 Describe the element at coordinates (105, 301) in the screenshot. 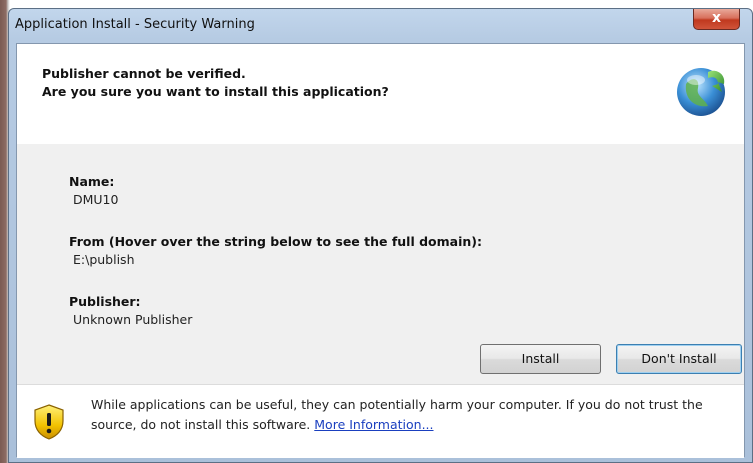

I see `publisher-label: Publisher:` at that location.